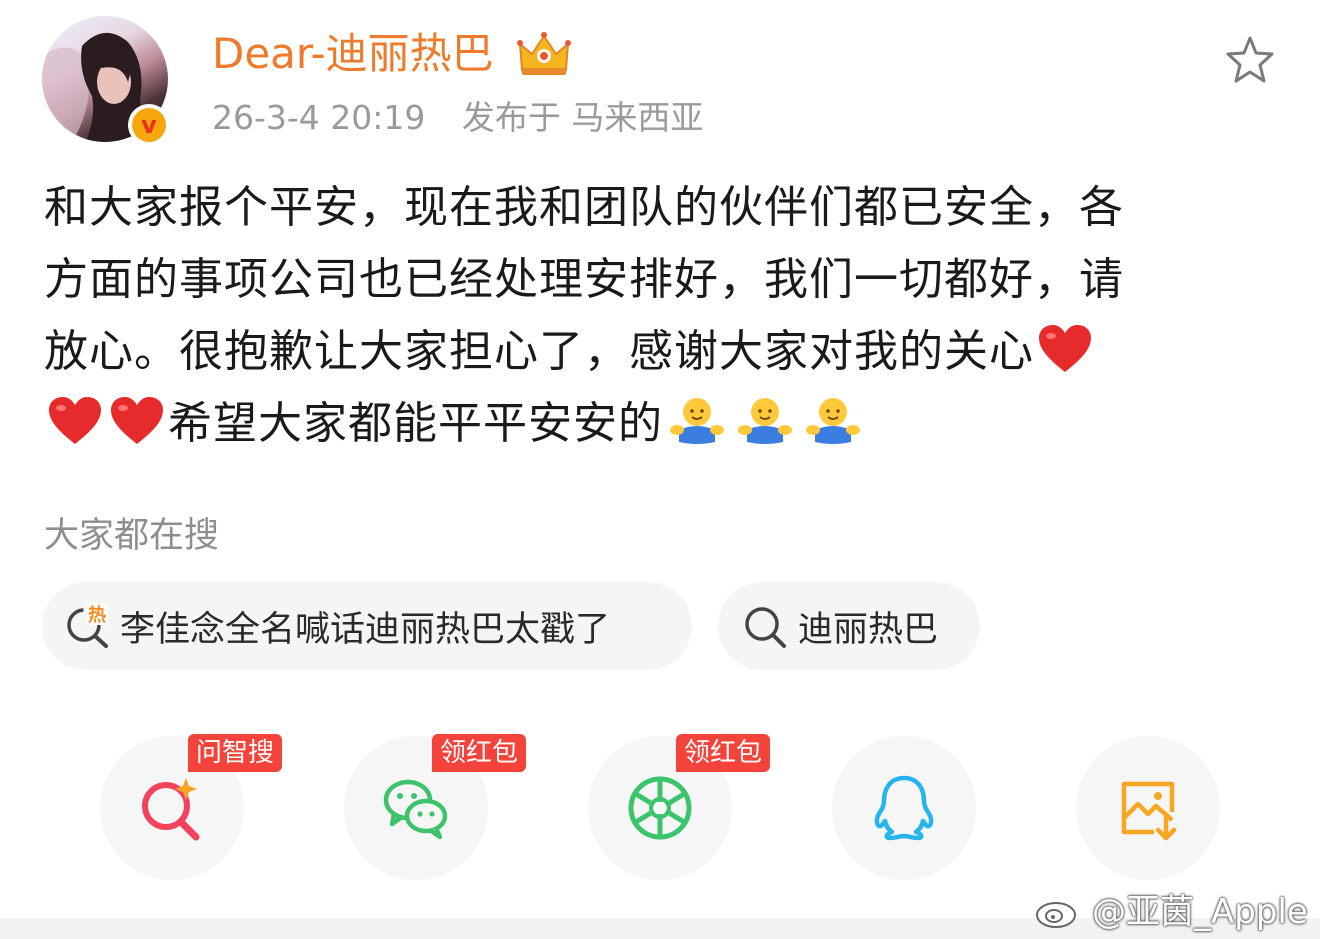  I want to click on save-image-icon, so click(1149, 811).